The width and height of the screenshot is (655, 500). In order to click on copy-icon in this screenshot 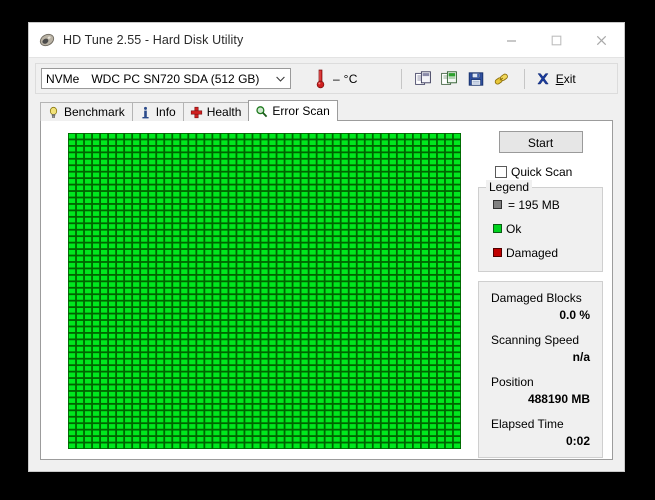, I will do `click(423, 77)`.